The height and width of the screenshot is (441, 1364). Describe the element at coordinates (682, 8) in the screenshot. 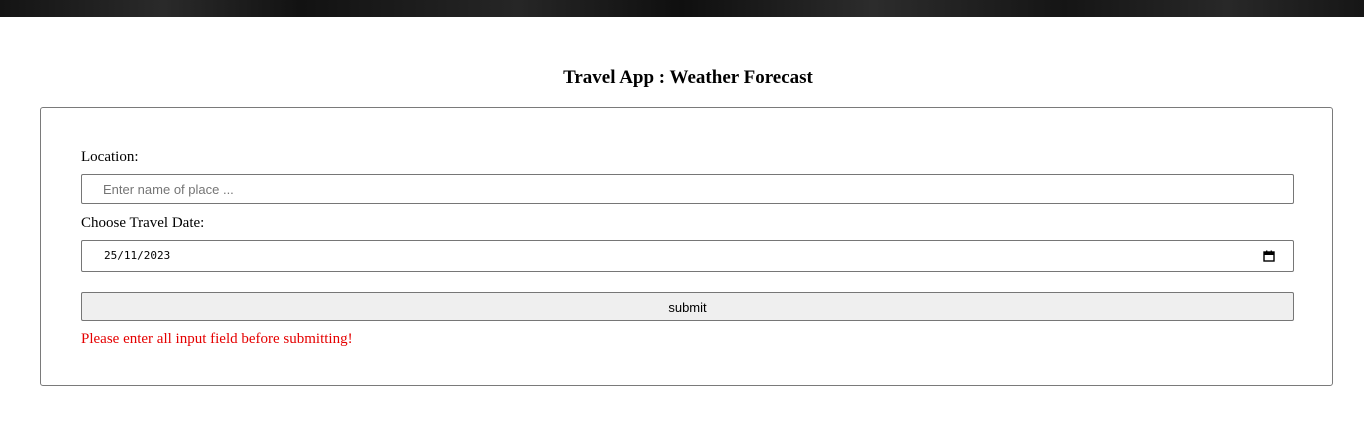

I see `header-banner-image` at that location.